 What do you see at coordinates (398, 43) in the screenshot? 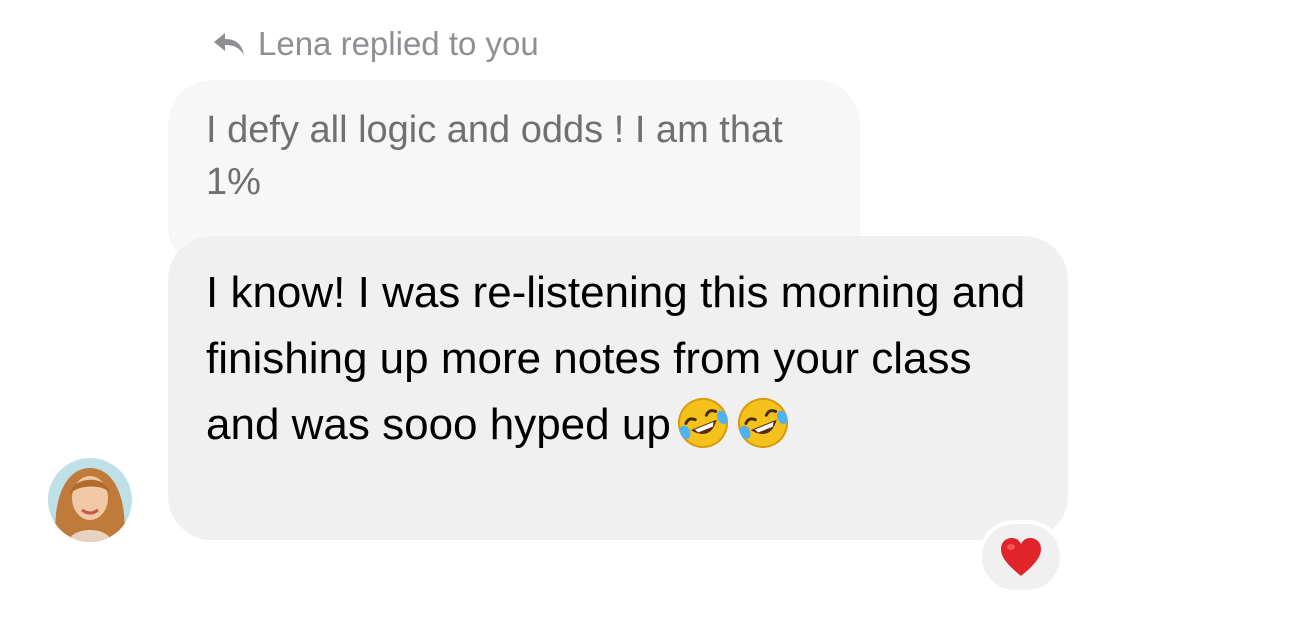
I see `reply-header-text: Lena replied to you` at bounding box center [398, 43].